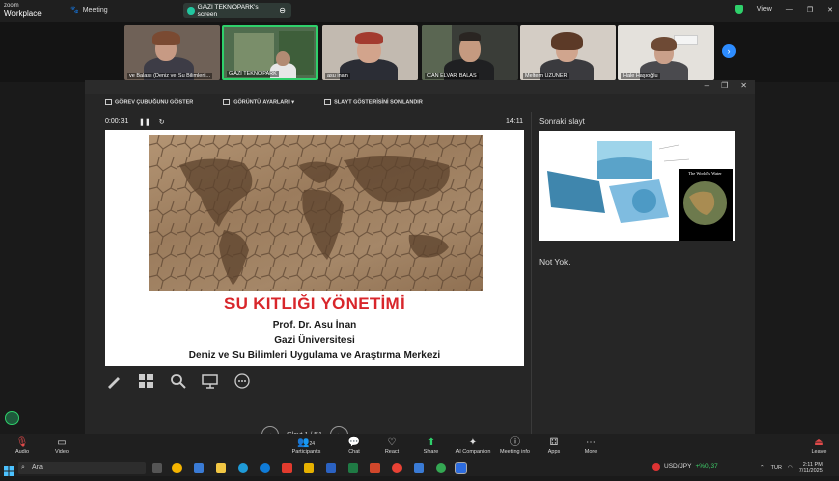  What do you see at coordinates (191, 10) in the screenshot?
I see `share-indicator-icon` at bounding box center [191, 10].